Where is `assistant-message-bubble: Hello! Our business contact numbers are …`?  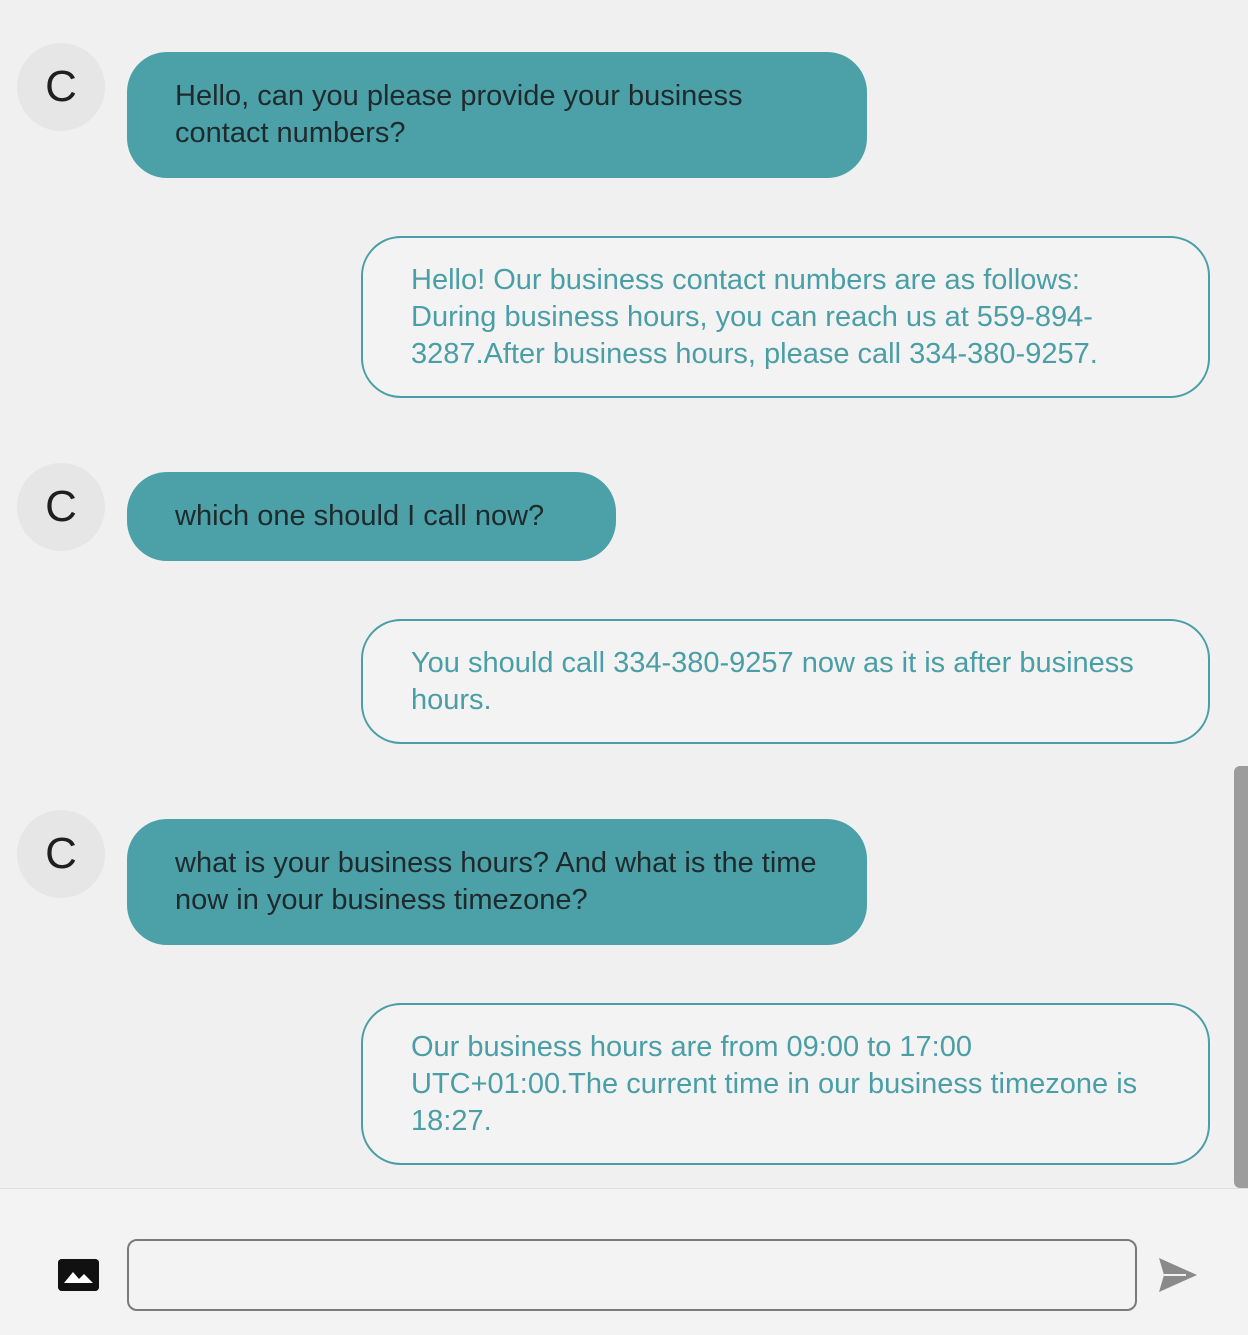 assistant-message-bubble: Hello! Our business contact numbers are … is located at coordinates (785, 317).